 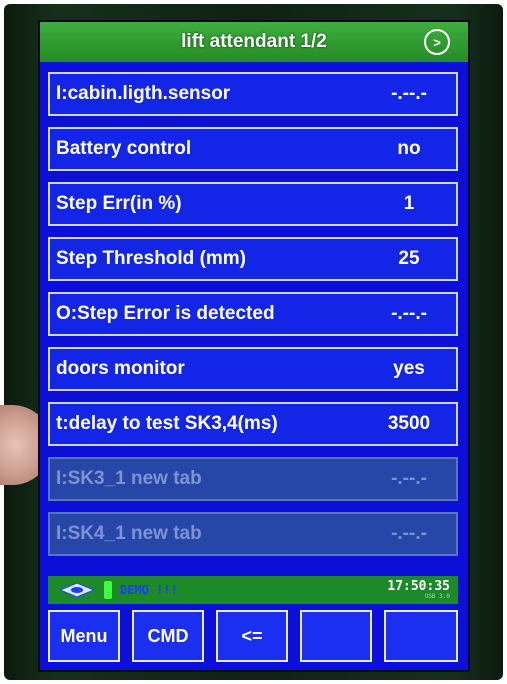 I want to click on param-row-delay-test-sk34: t:delay to test SK3,4(ms) 3500, so click(x=253, y=424).